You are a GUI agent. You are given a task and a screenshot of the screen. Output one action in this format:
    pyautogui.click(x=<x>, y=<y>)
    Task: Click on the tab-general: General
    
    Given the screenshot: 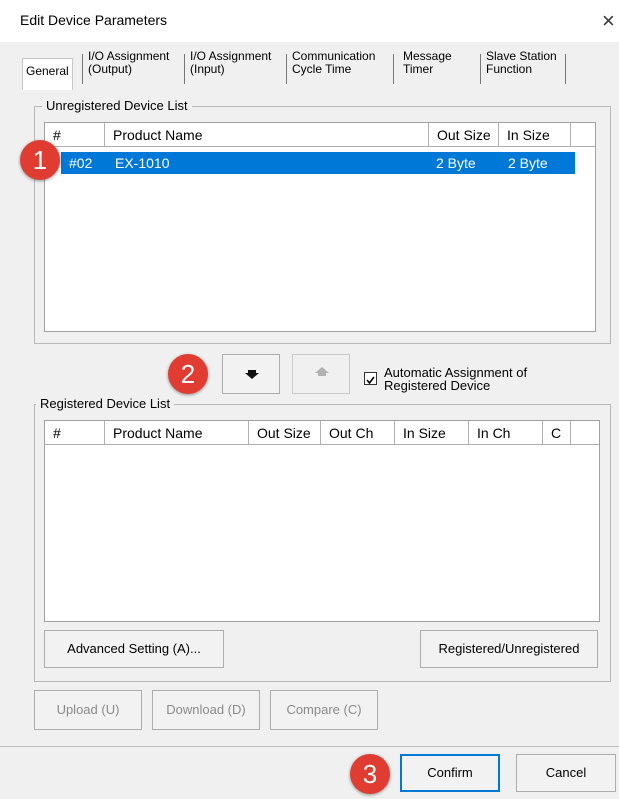 What is the action you would take?
    pyautogui.click(x=47, y=74)
    